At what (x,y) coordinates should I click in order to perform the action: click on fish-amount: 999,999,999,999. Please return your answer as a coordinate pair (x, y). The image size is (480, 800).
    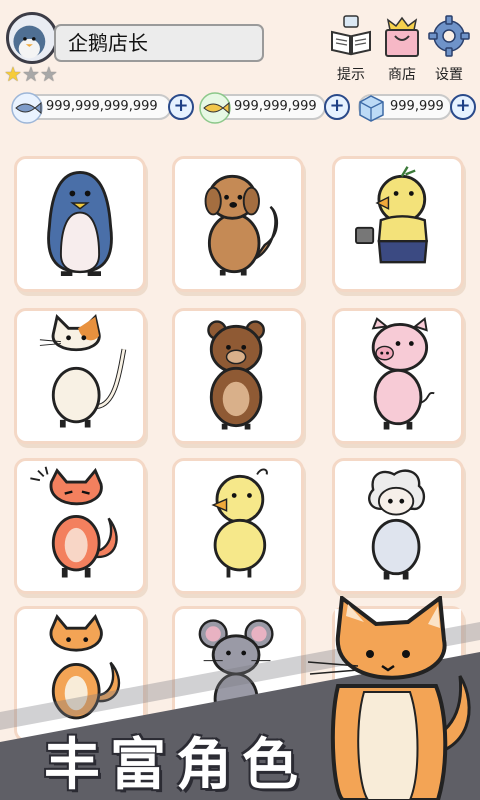
    Looking at the image, I should click on (102, 106).